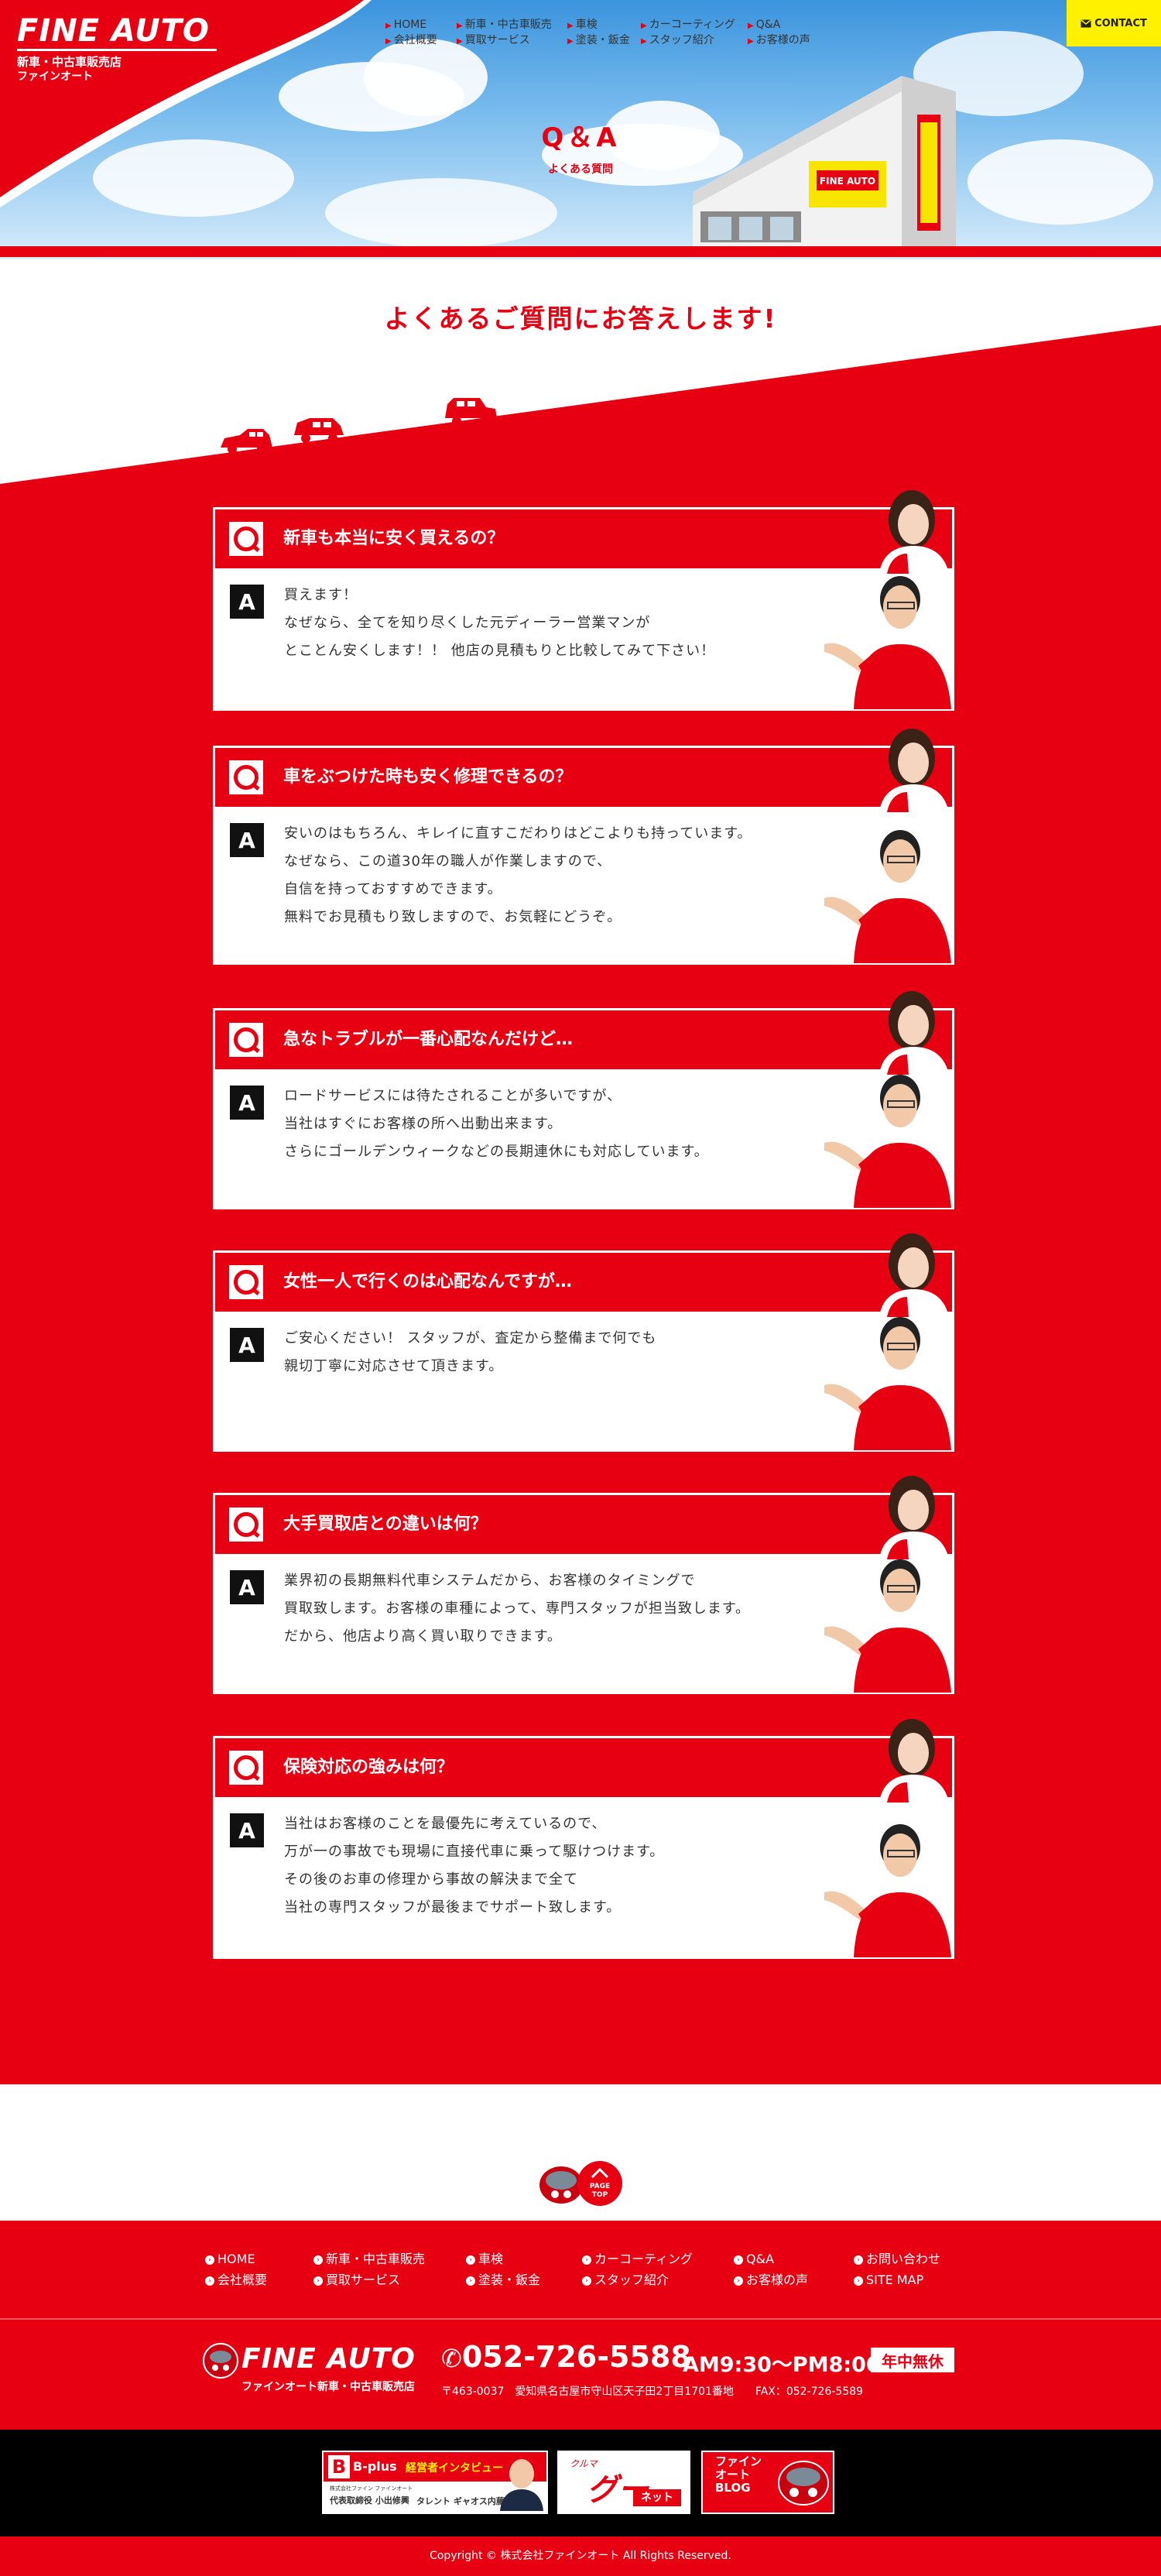  What do you see at coordinates (623, 2482) in the screenshot?
I see `goo-net-banner: クルマ グー ネット` at bounding box center [623, 2482].